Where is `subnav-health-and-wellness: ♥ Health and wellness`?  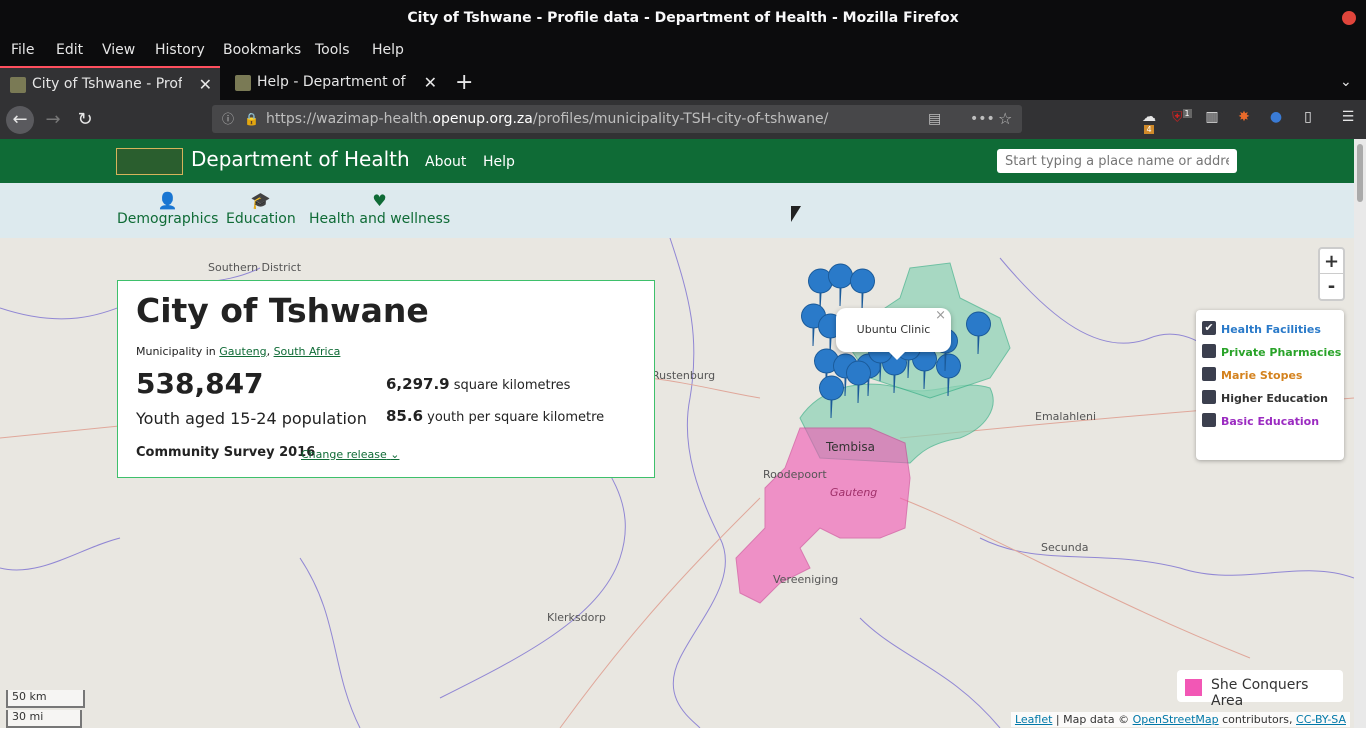
subnav-health-and-wellness: ♥ Health and wellness is located at coordinates (379, 209).